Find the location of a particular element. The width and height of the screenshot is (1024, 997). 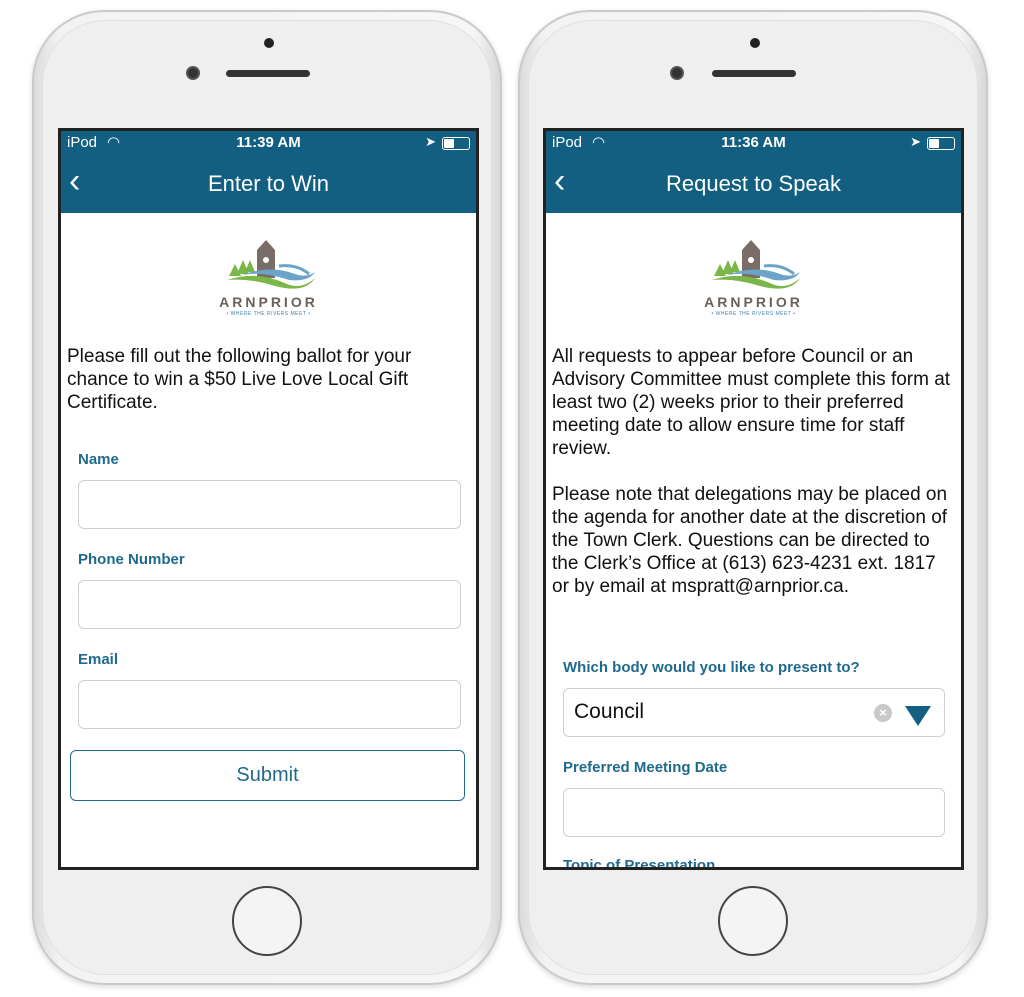

body-select-value: Council is located at coordinates (609, 711).